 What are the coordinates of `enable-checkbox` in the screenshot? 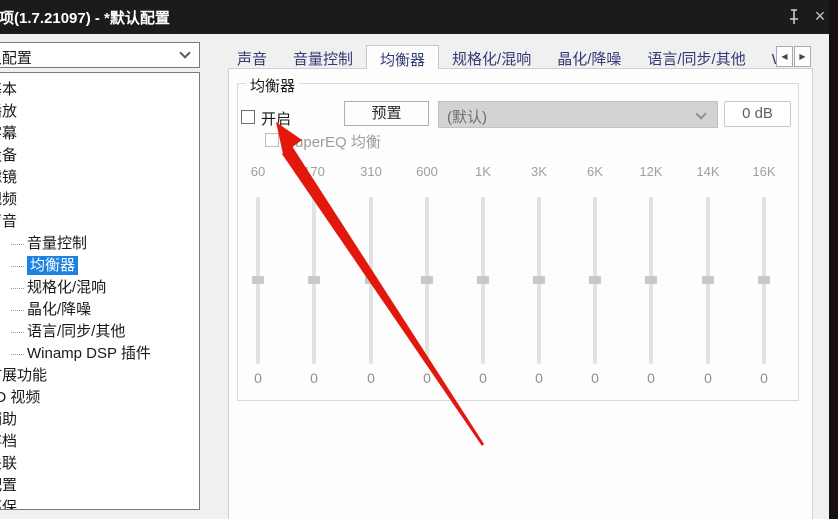 It's located at (248, 117).